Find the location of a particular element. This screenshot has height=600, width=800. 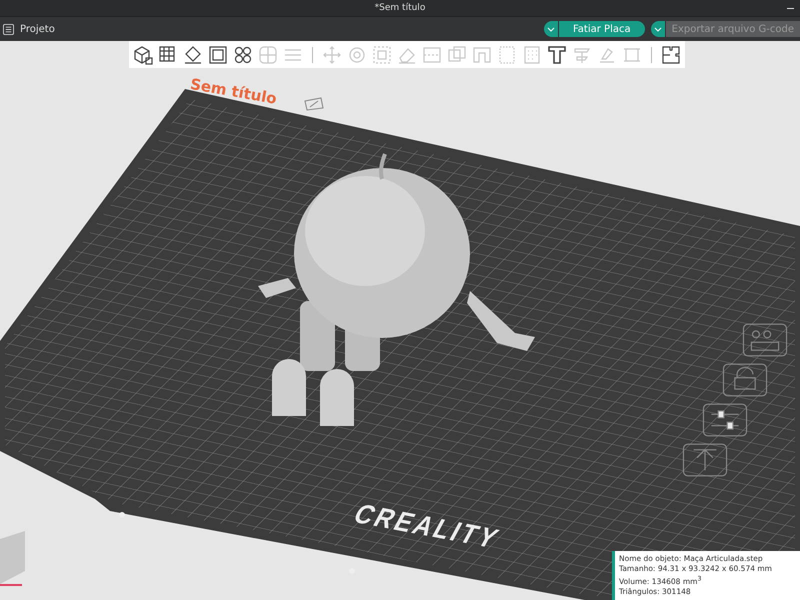

lock-icon is located at coordinates (745, 380).